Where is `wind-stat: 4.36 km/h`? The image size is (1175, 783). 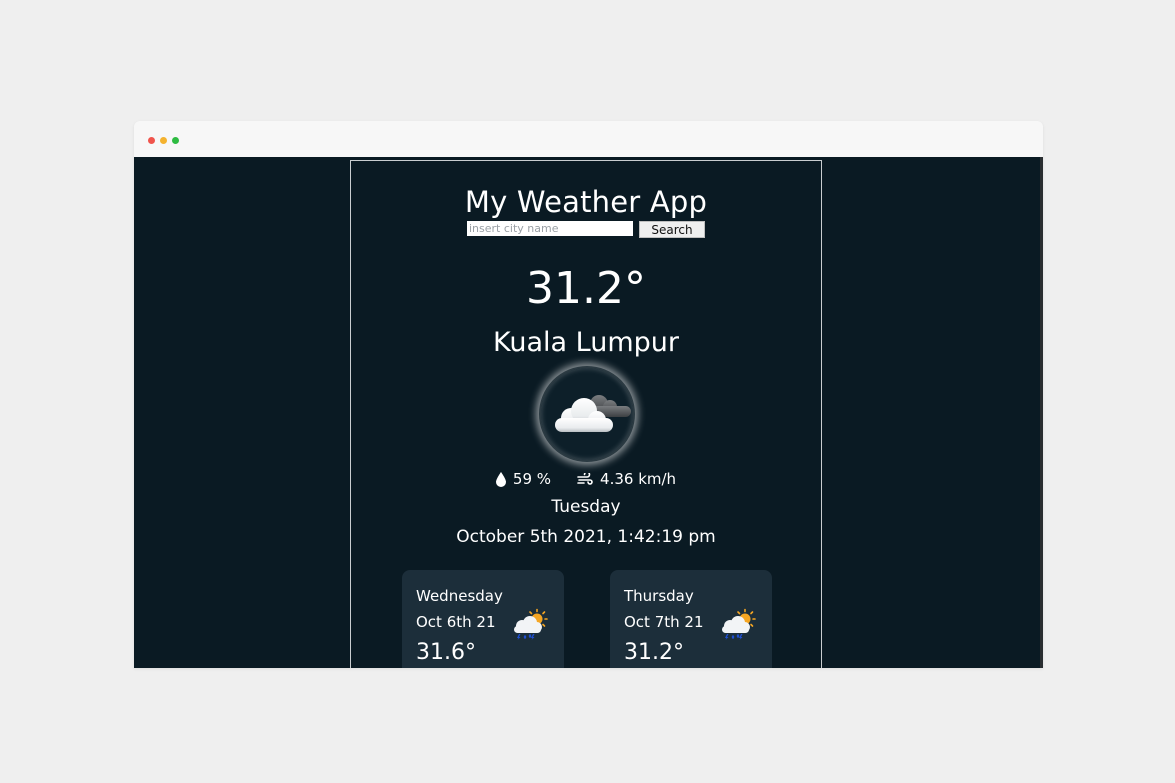
wind-stat: 4.36 km/h is located at coordinates (626, 479).